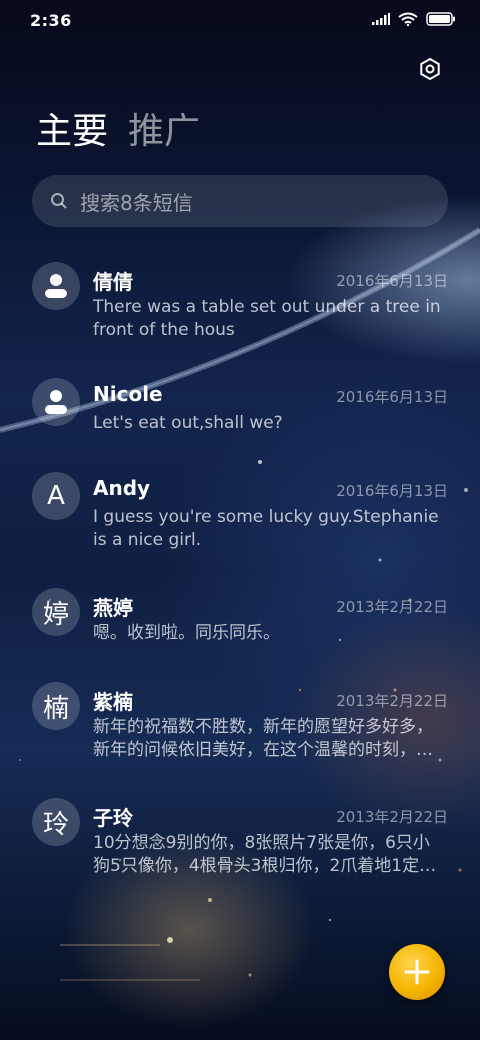  I want to click on message-preview: Let's eat out,shall we?, so click(188, 423).